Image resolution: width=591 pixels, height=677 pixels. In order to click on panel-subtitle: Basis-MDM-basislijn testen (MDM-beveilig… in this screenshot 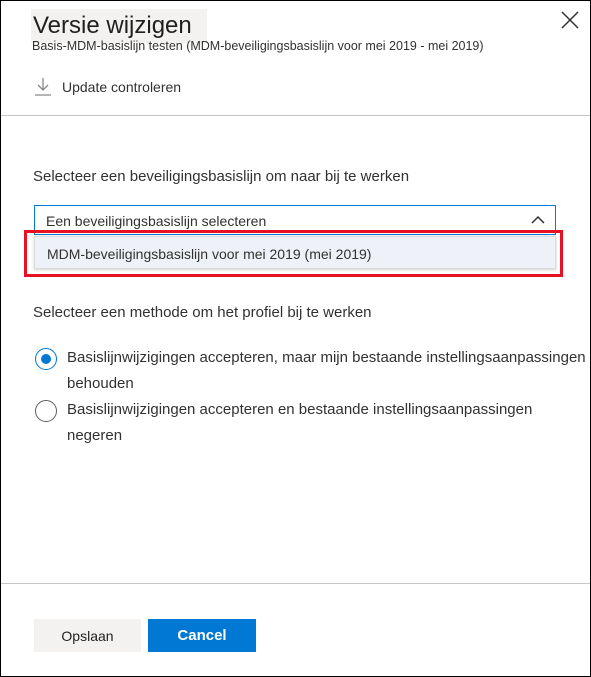, I will do `click(258, 46)`.